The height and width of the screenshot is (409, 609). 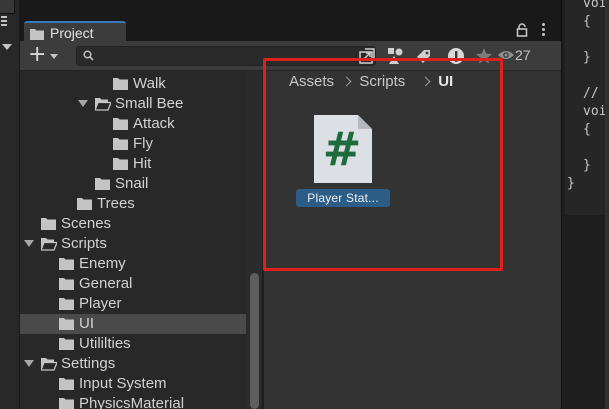 I want to click on tree-item-label: Snail, so click(x=132, y=183).